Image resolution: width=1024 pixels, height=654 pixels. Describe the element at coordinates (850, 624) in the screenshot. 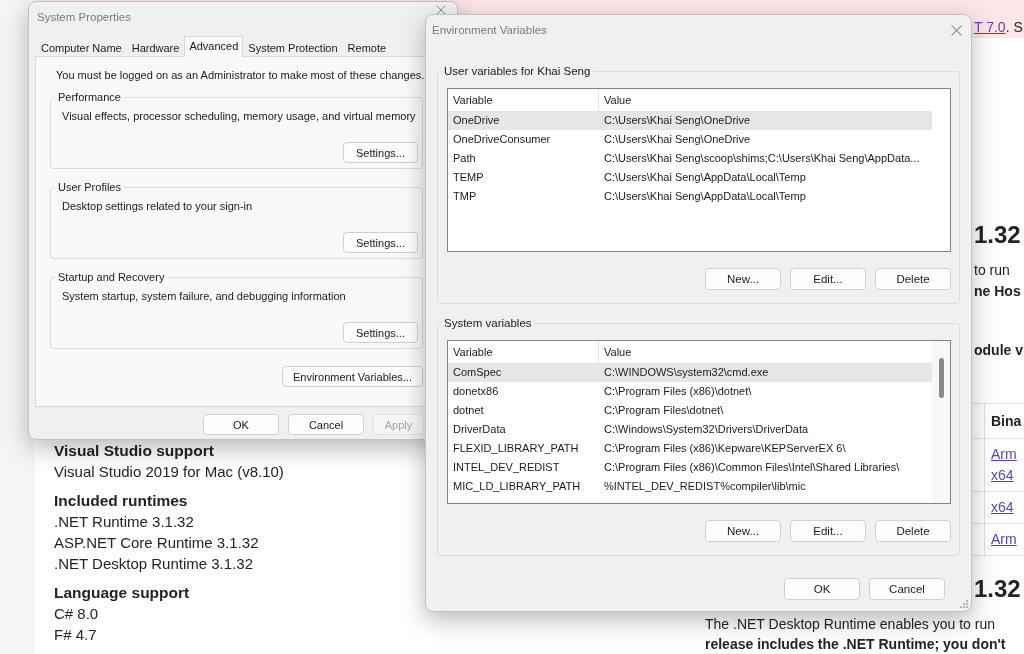

I see `body-text: The .NET Desktop Runtime enables you to run` at that location.